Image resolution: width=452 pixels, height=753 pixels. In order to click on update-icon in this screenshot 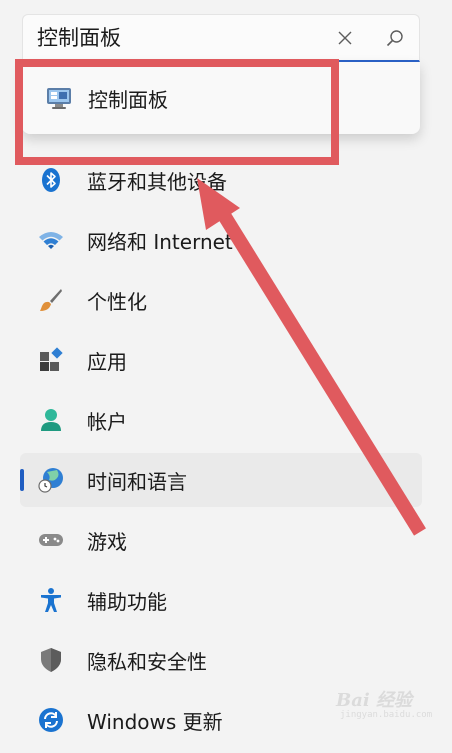, I will do `click(51, 720)`.